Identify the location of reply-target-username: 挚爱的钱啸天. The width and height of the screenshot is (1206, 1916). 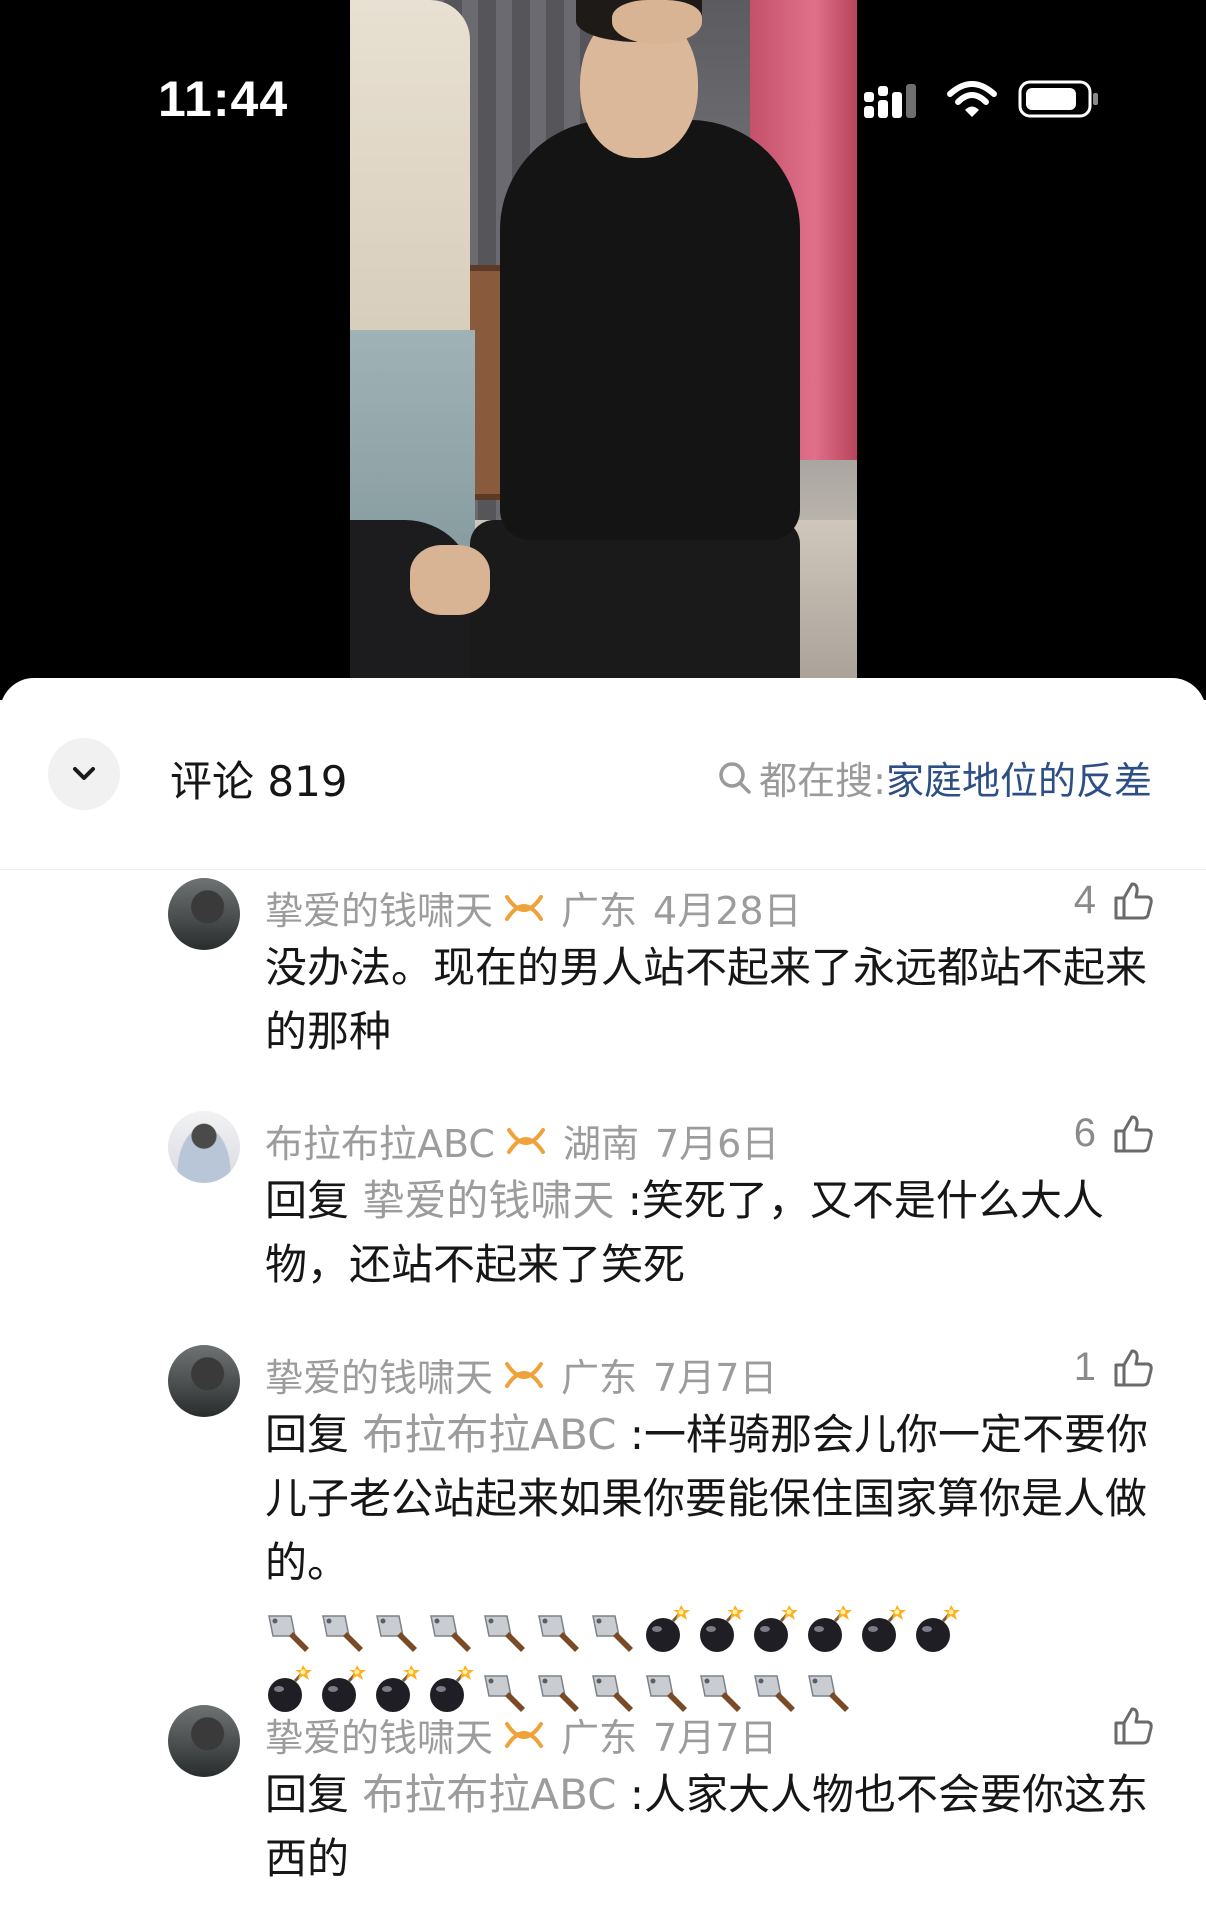
(488, 1200).